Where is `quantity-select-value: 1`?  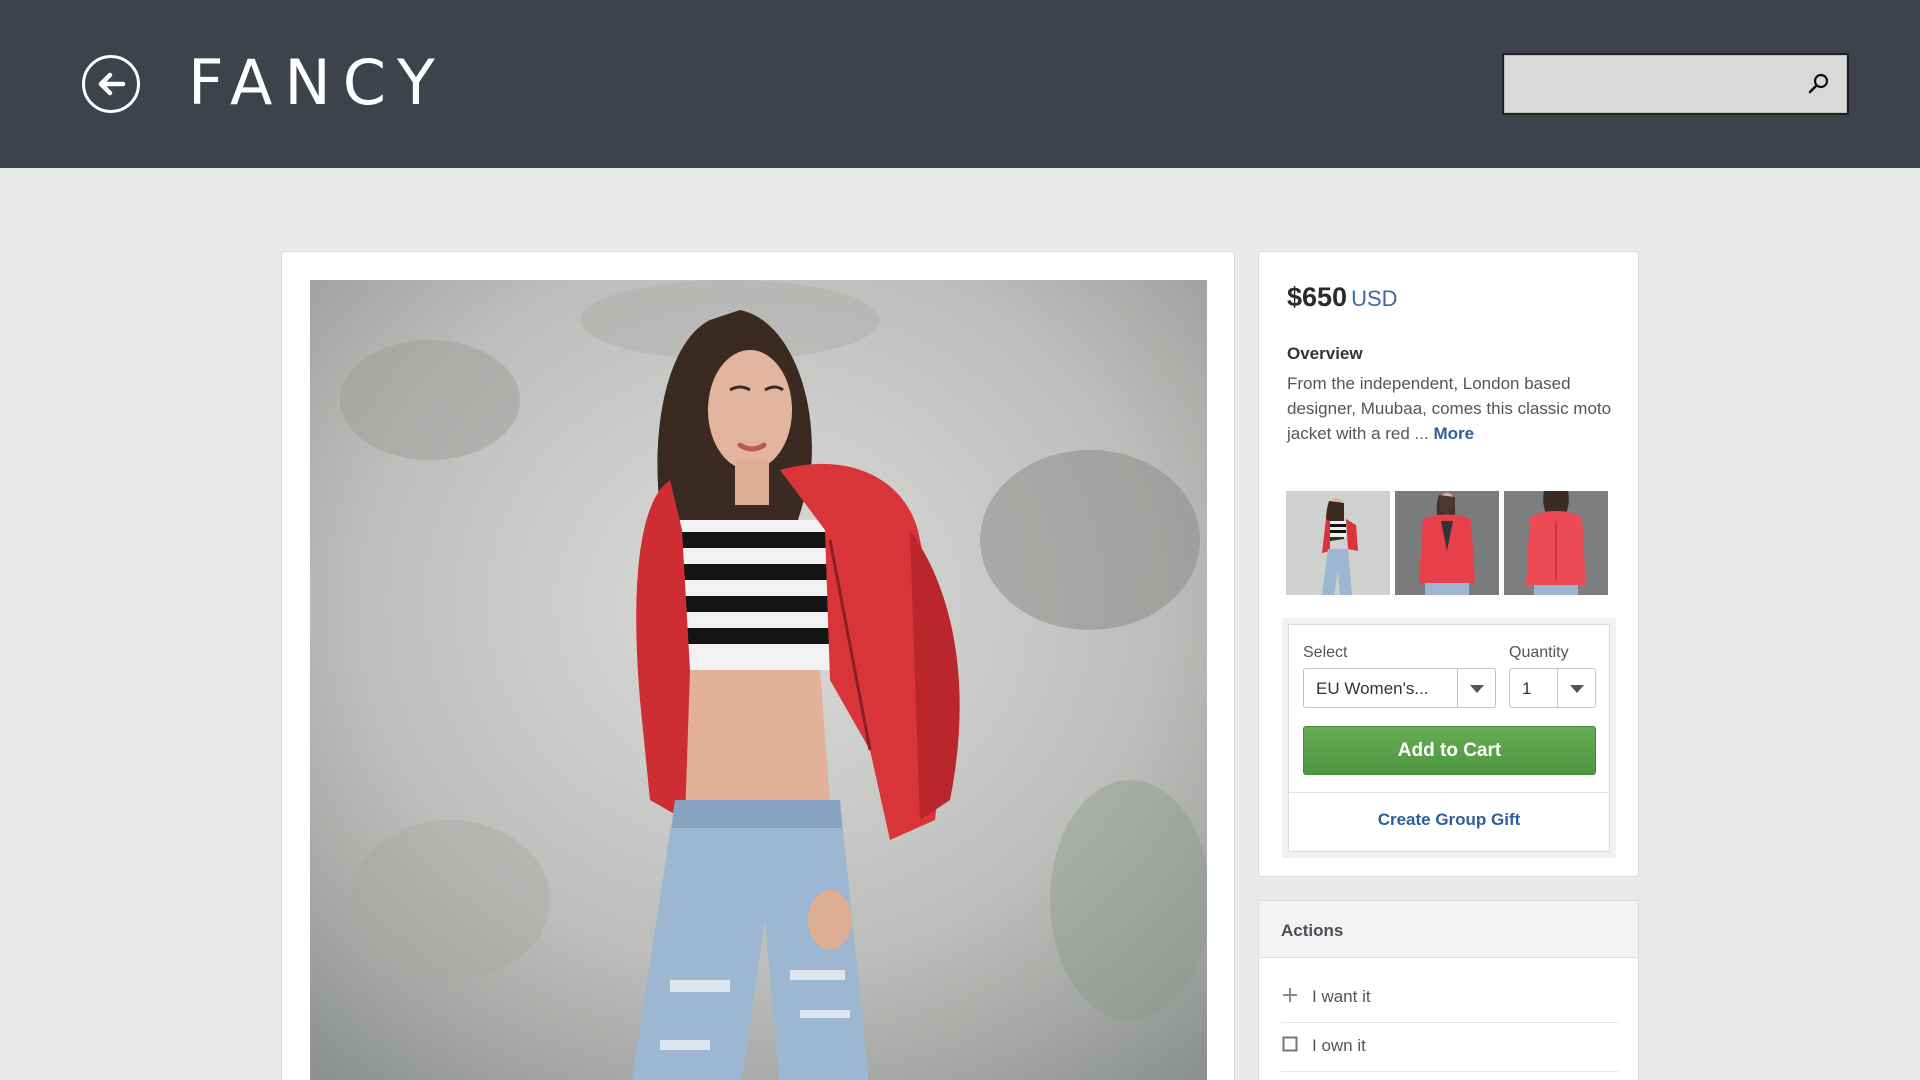 quantity-select-value: 1 is located at coordinates (1527, 688).